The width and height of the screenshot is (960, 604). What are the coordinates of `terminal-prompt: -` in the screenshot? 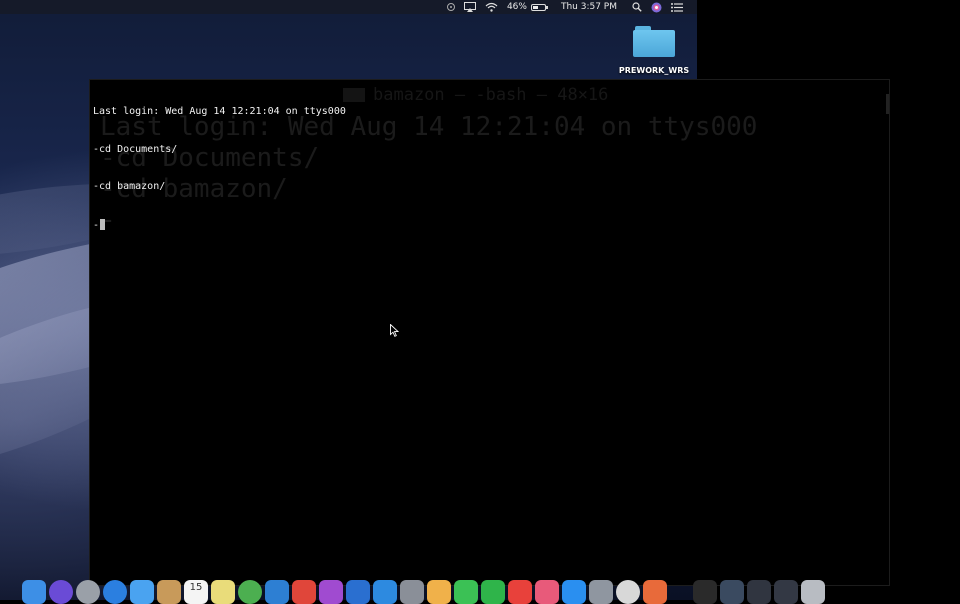 It's located at (96, 225).